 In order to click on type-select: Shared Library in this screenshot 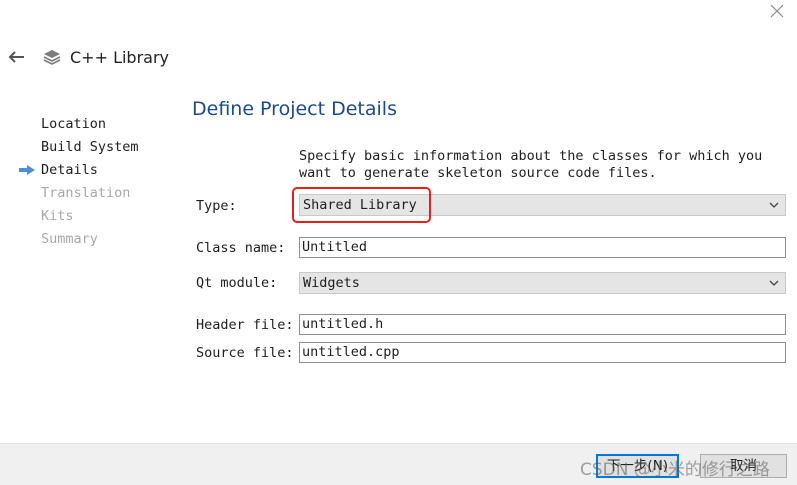, I will do `click(542, 205)`.